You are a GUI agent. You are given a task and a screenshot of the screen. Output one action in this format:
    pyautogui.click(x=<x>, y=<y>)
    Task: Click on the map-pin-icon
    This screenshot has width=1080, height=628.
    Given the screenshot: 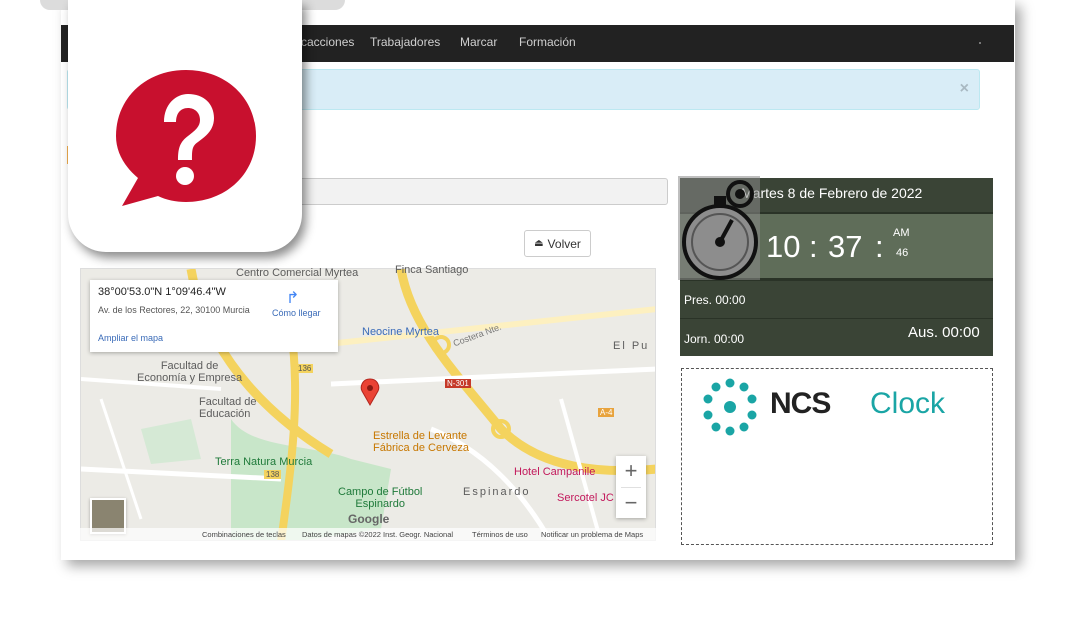 What is the action you would take?
    pyautogui.click(x=373, y=397)
    